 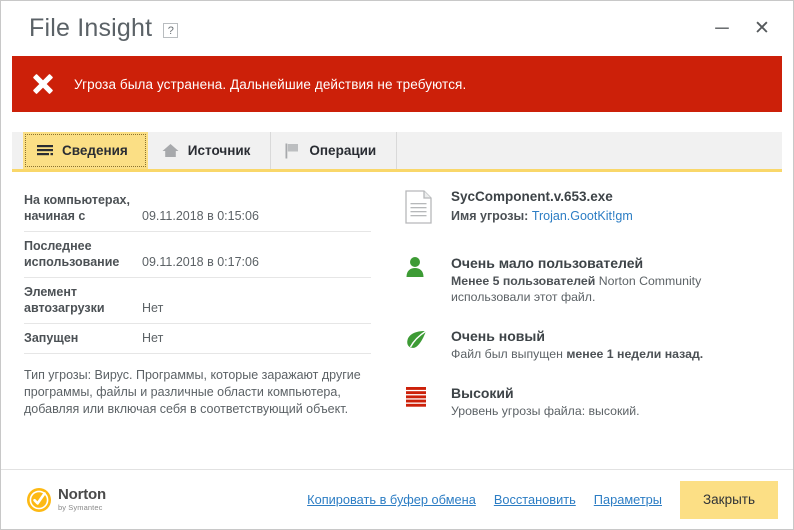 What do you see at coordinates (428, 396) in the screenshot?
I see `threat-bars-icon` at bounding box center [428, 396].